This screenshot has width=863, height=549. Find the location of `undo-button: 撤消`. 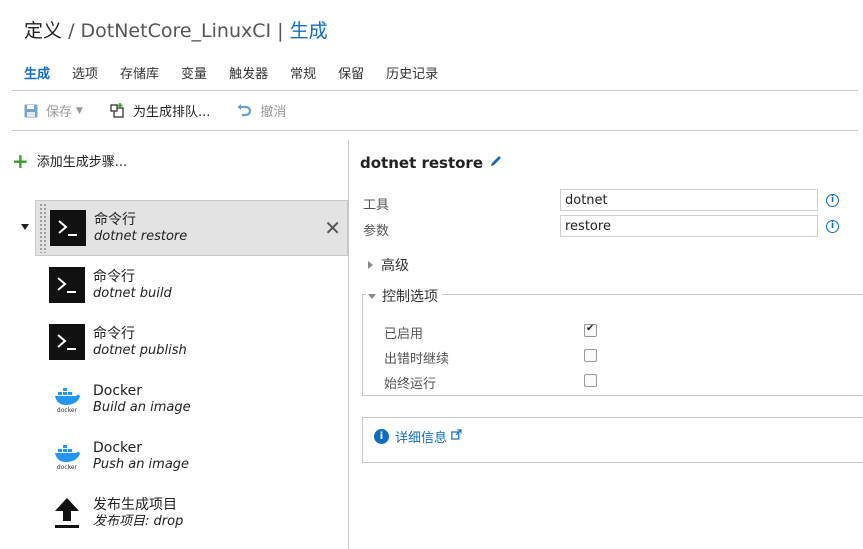

undo-button: 撤消 is located at coordinates (261, 110).